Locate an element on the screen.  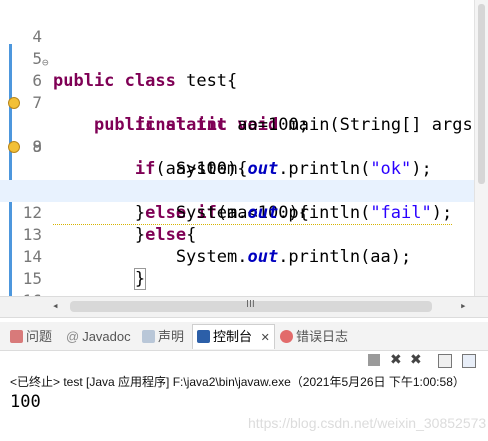
scrollbar-grip: III is located at coordinates (250, 304).